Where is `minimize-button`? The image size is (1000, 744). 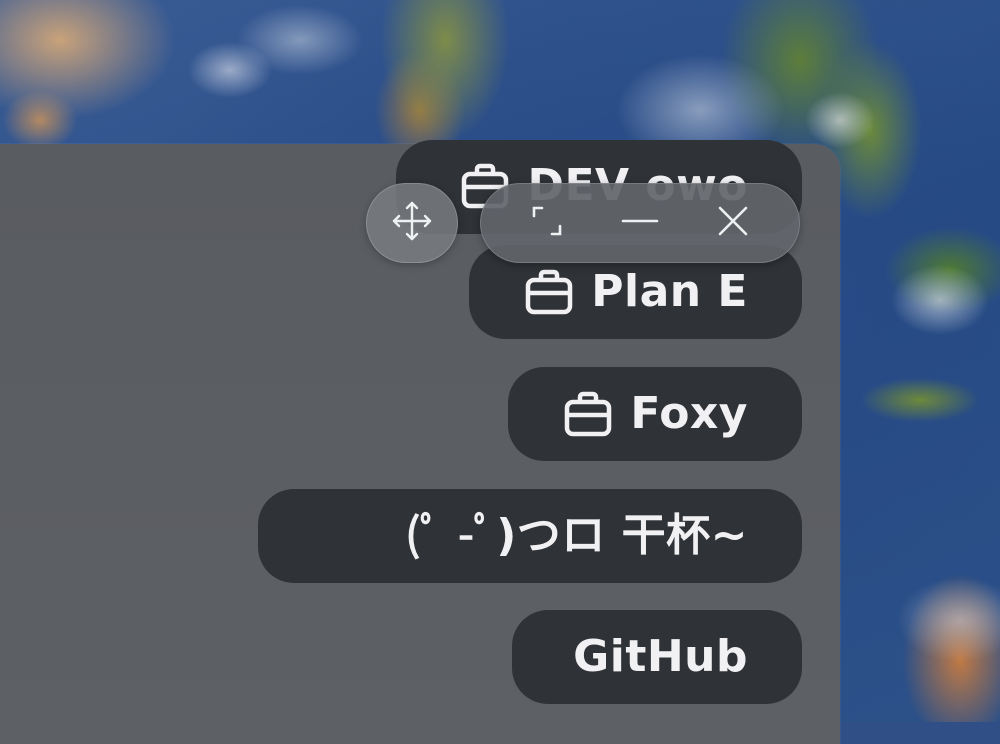 minimize-button is located at coordinates (640, 223).